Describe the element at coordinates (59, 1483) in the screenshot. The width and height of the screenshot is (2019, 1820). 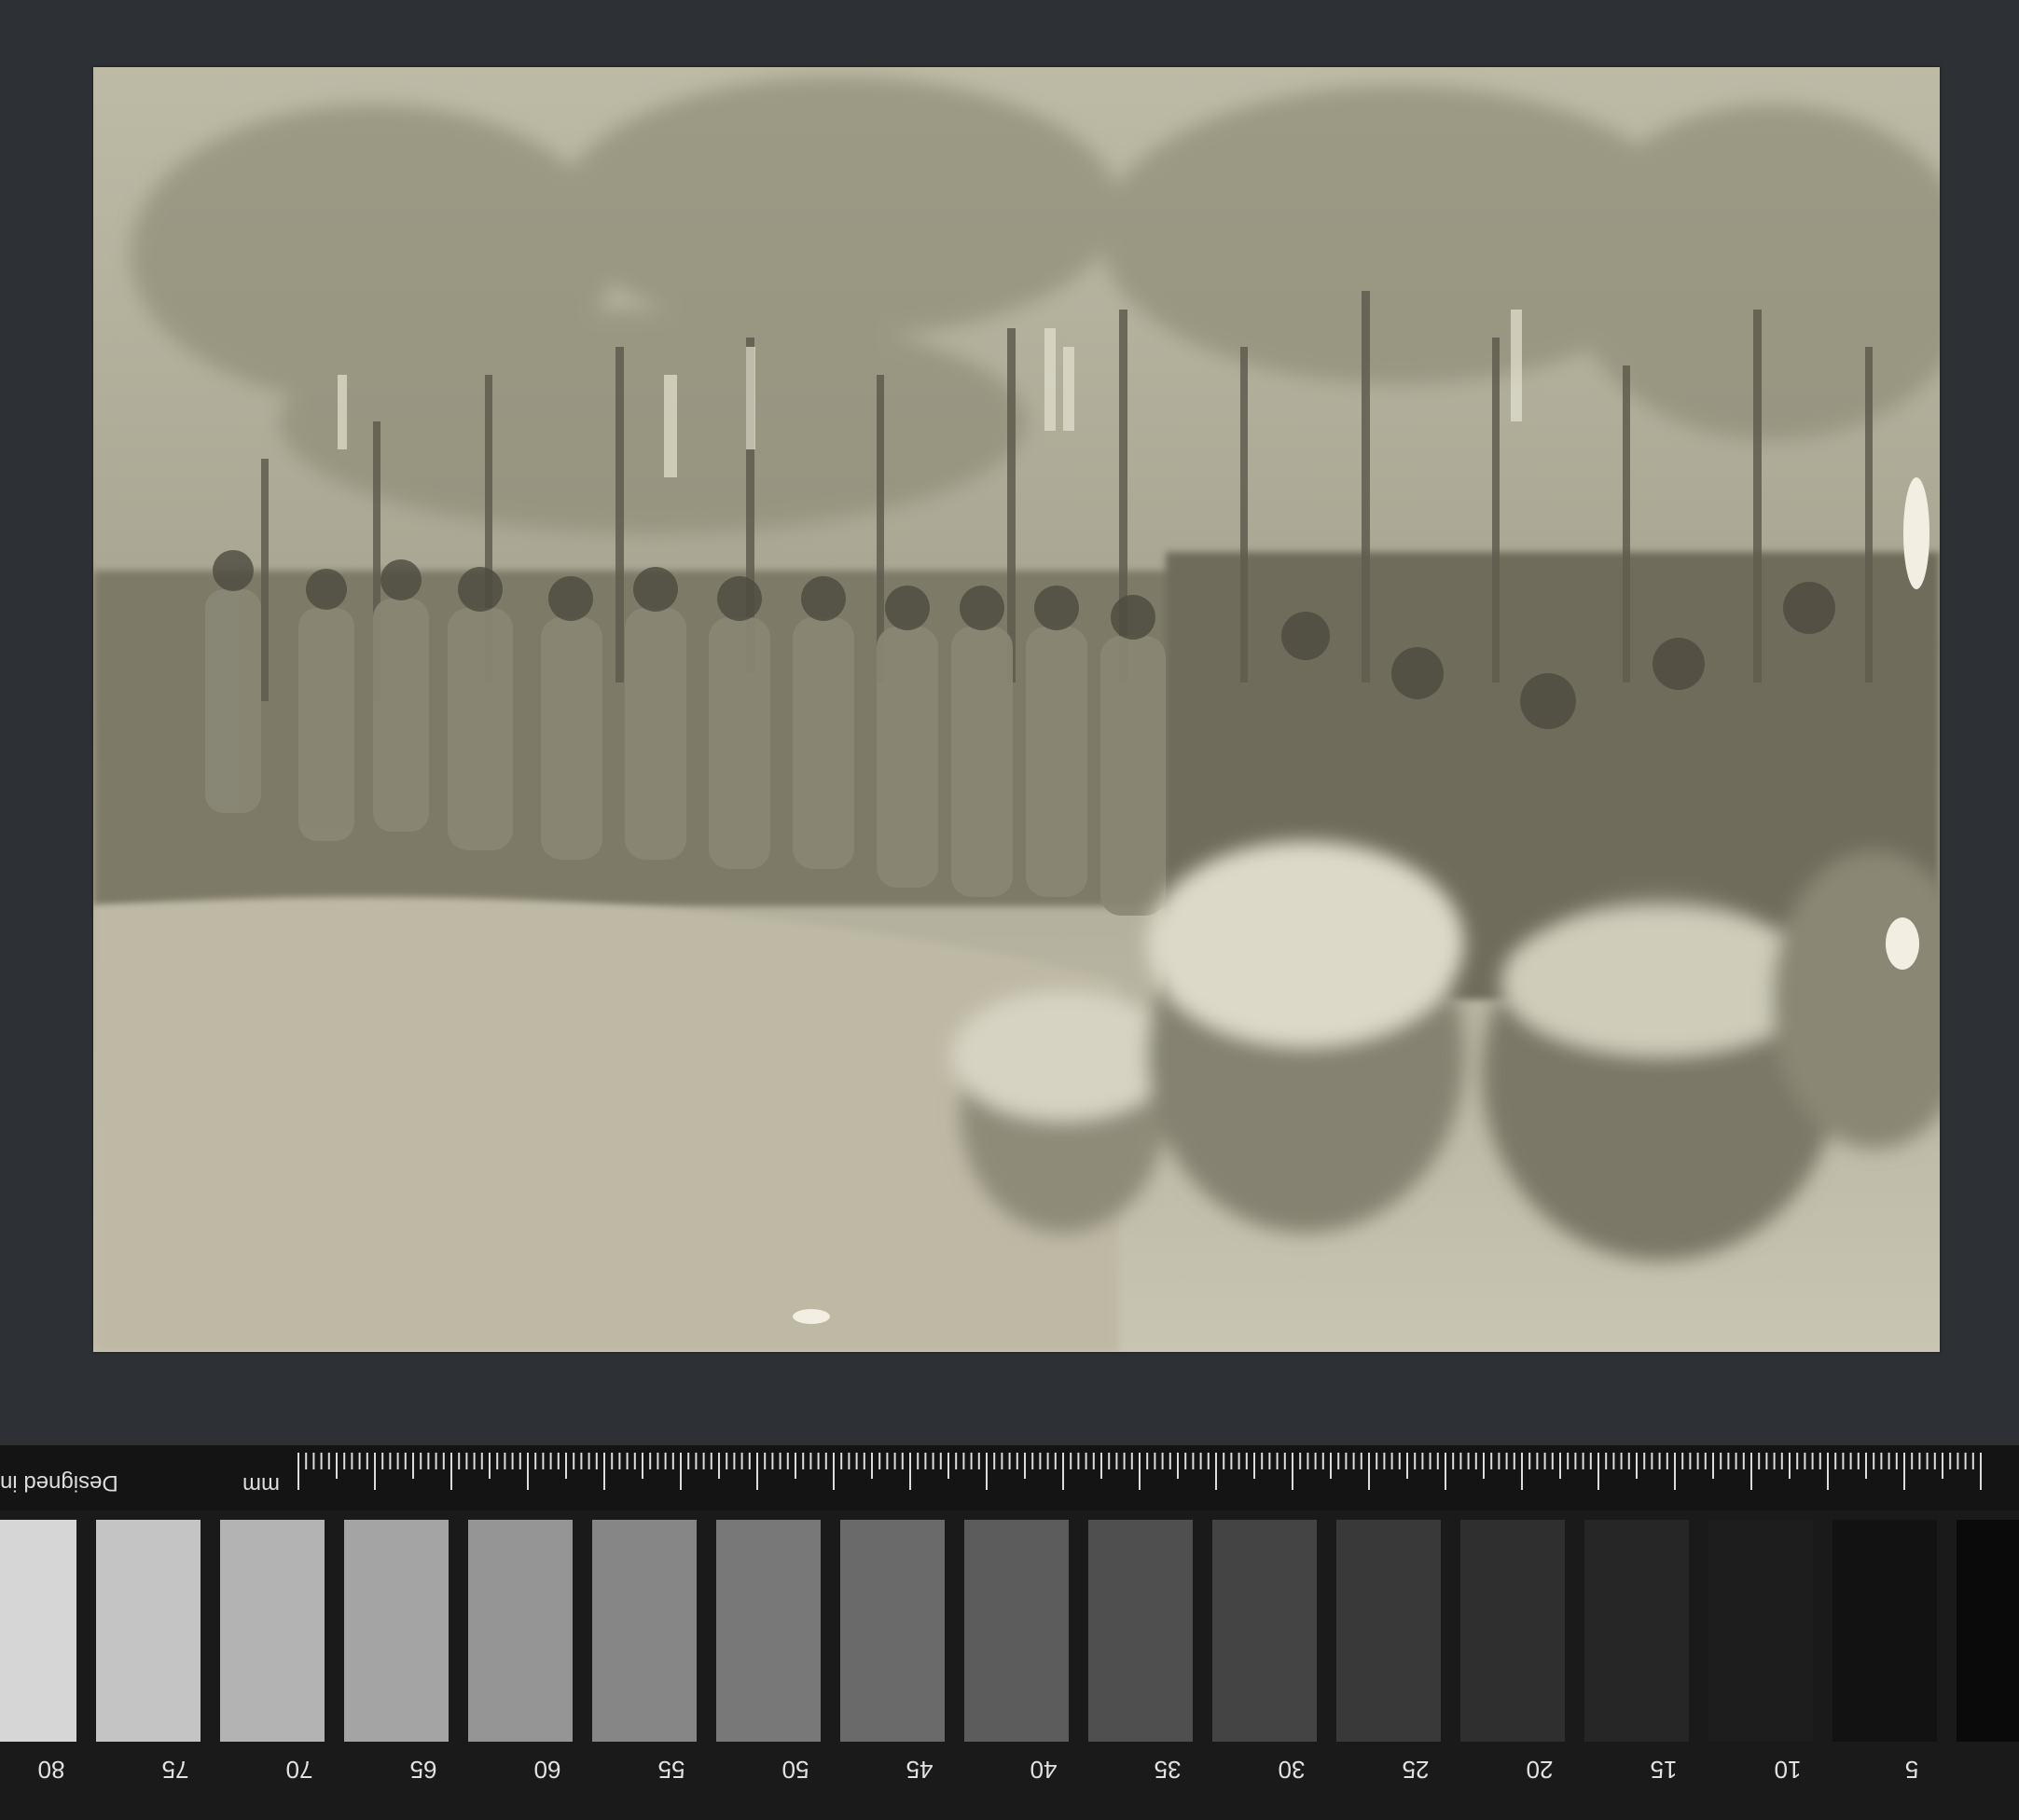
I see `brand-text: Designed in` at that location.